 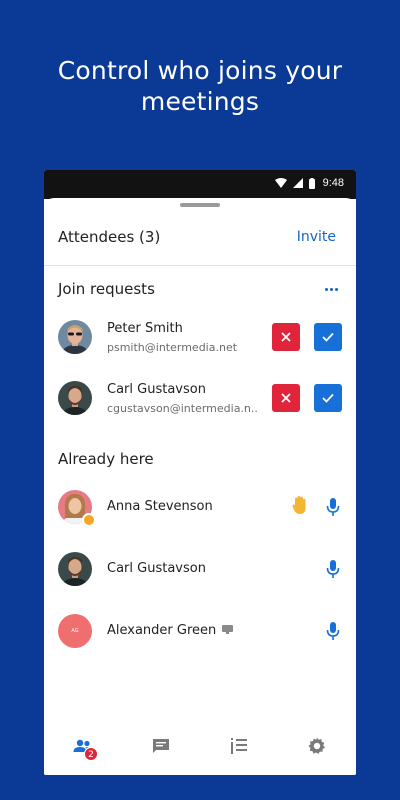 I want to click on signal-icon, so click(x=297, y=183).